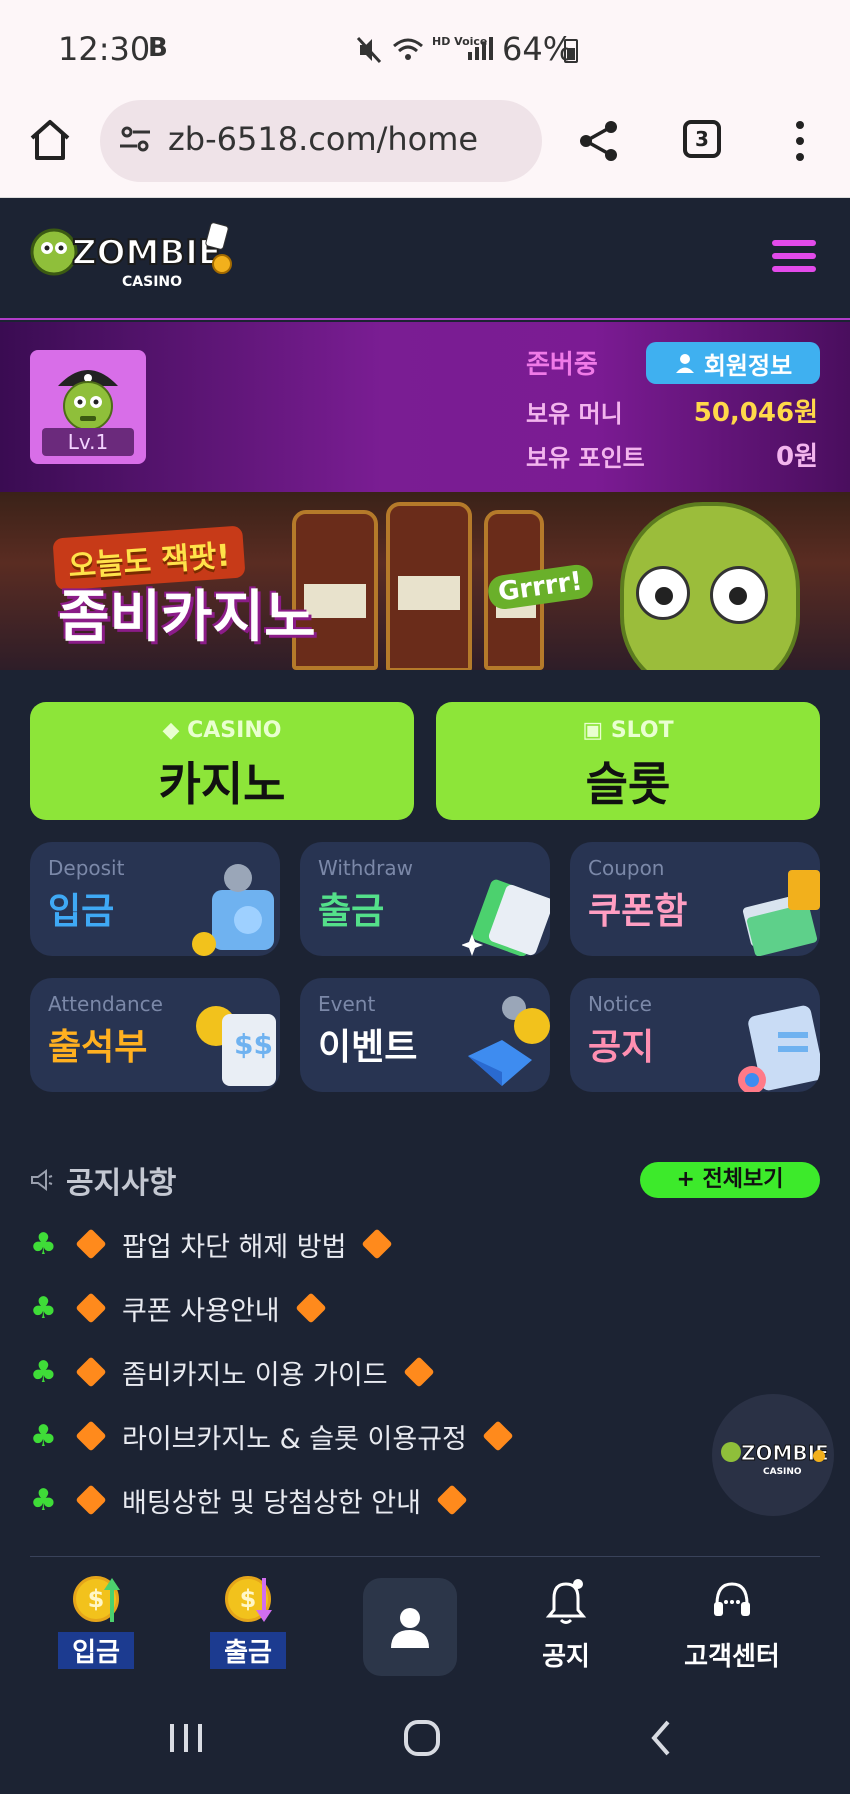 Image resolution: width=850 pixels, height=1794 pixels. What do you see at coordinates (800, 141) in the screenshot?
I see `more-menu-icon` at bounding box center [800, 141].